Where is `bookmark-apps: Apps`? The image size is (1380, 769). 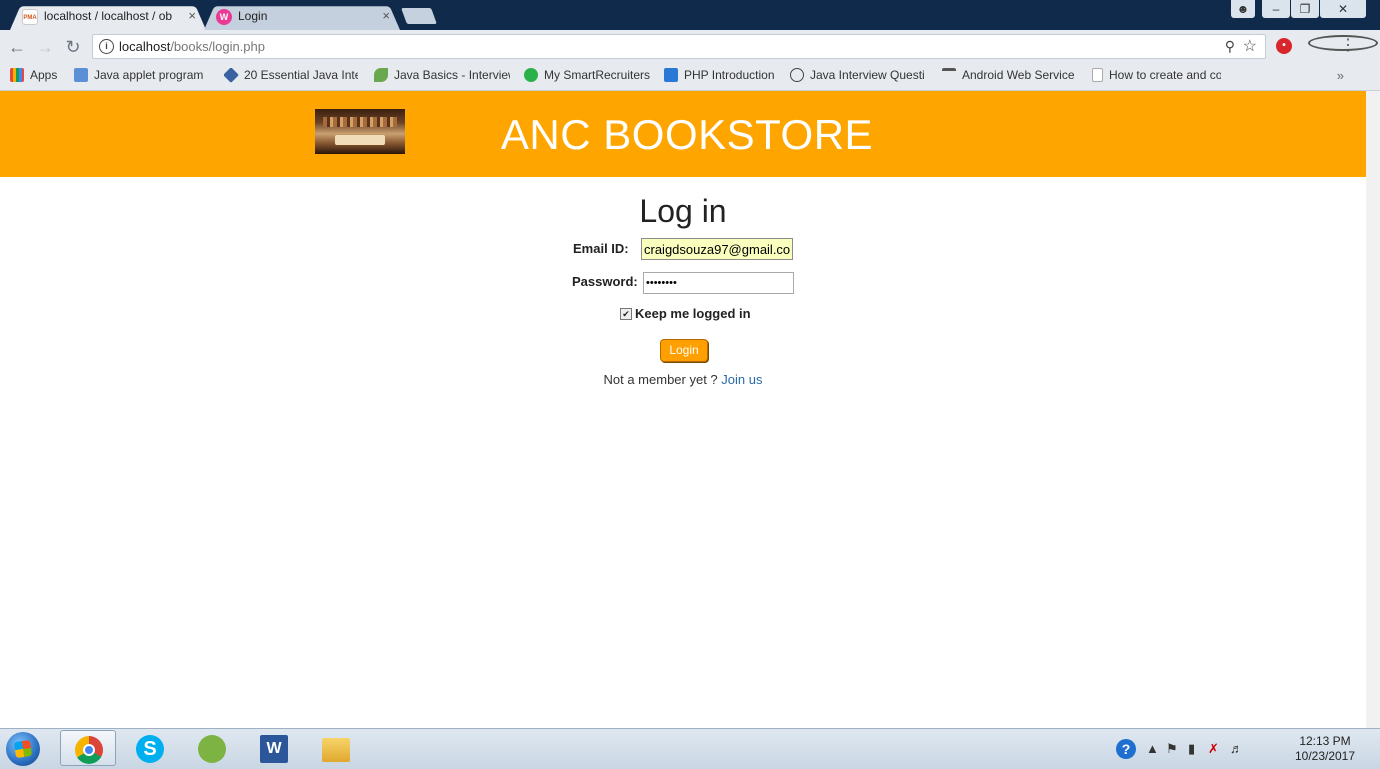
bookmark-apps: Apps is located at coordinates (38, 75).